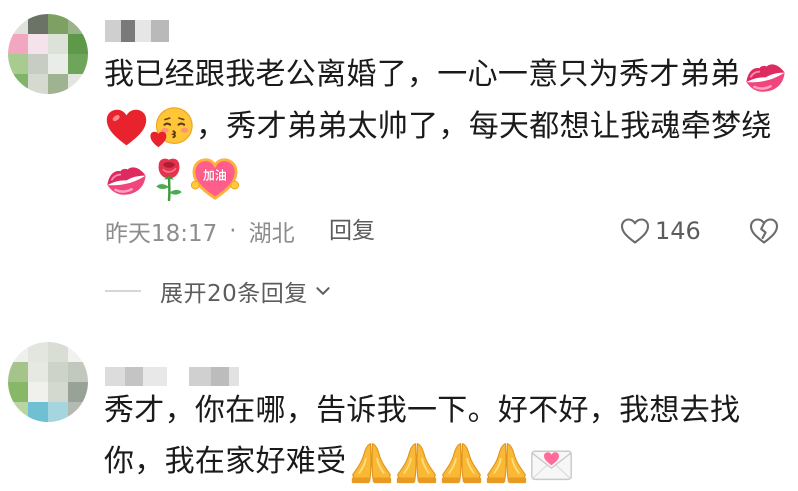 The width and height of the screenshot is (798, 491). I want to click on heart-outline-icon, so click(635, 231).